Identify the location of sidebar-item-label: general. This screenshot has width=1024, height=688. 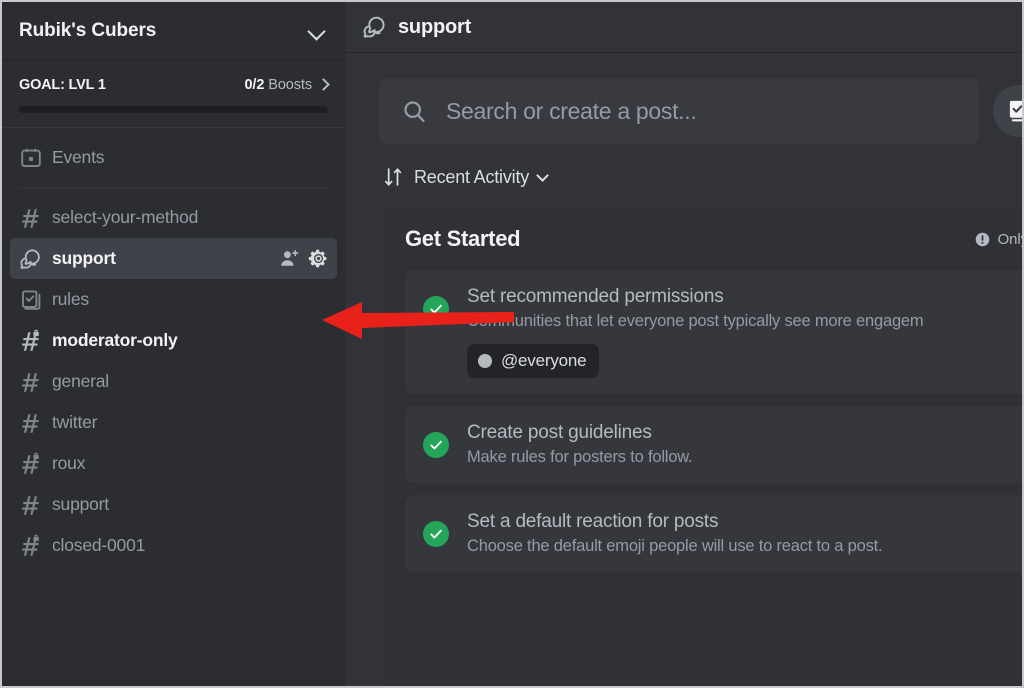
(80, 381).